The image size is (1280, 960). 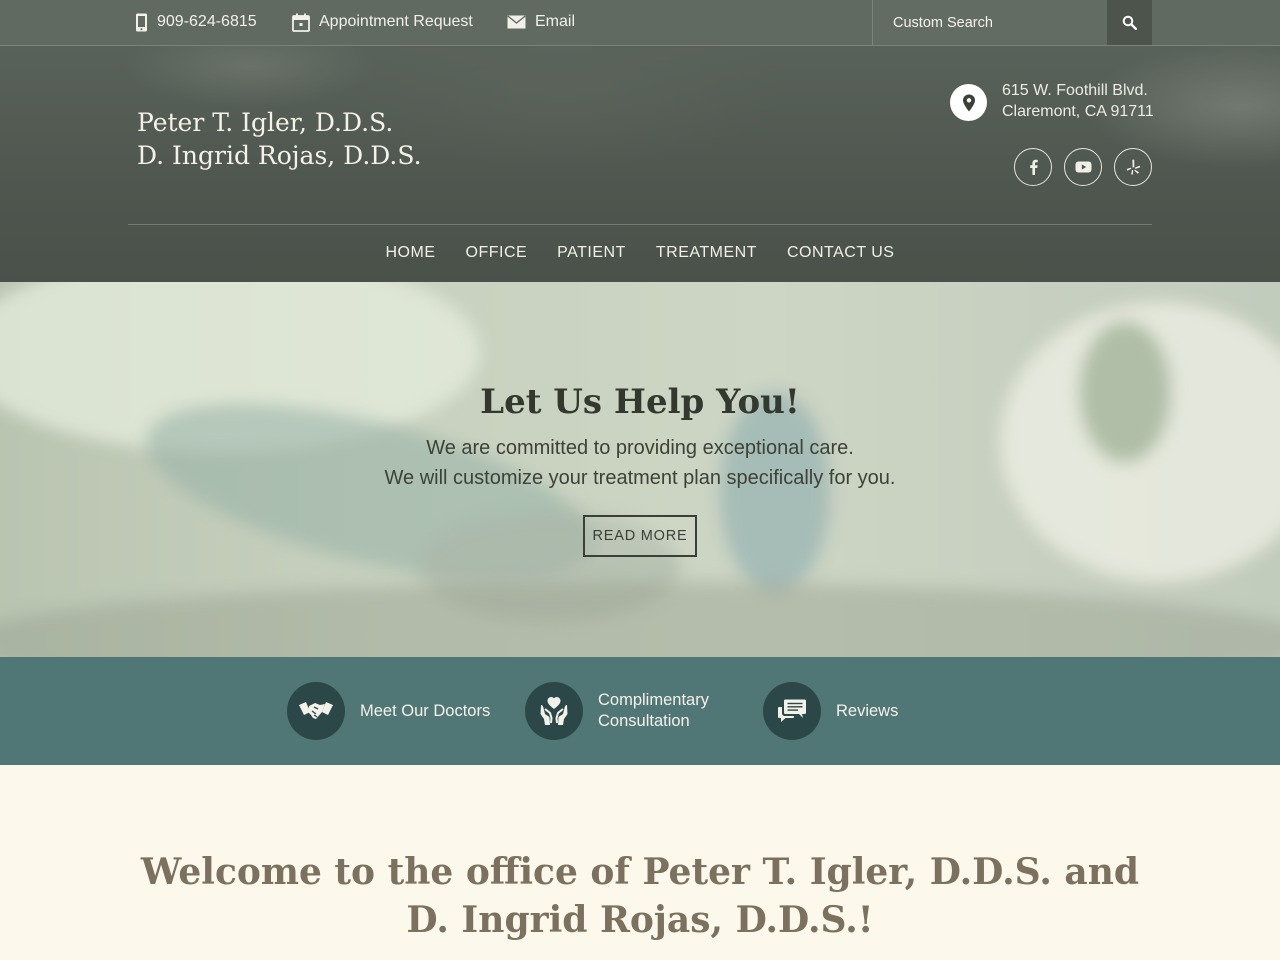 I want to click on email-label: Email, so click(x=555, y=21).